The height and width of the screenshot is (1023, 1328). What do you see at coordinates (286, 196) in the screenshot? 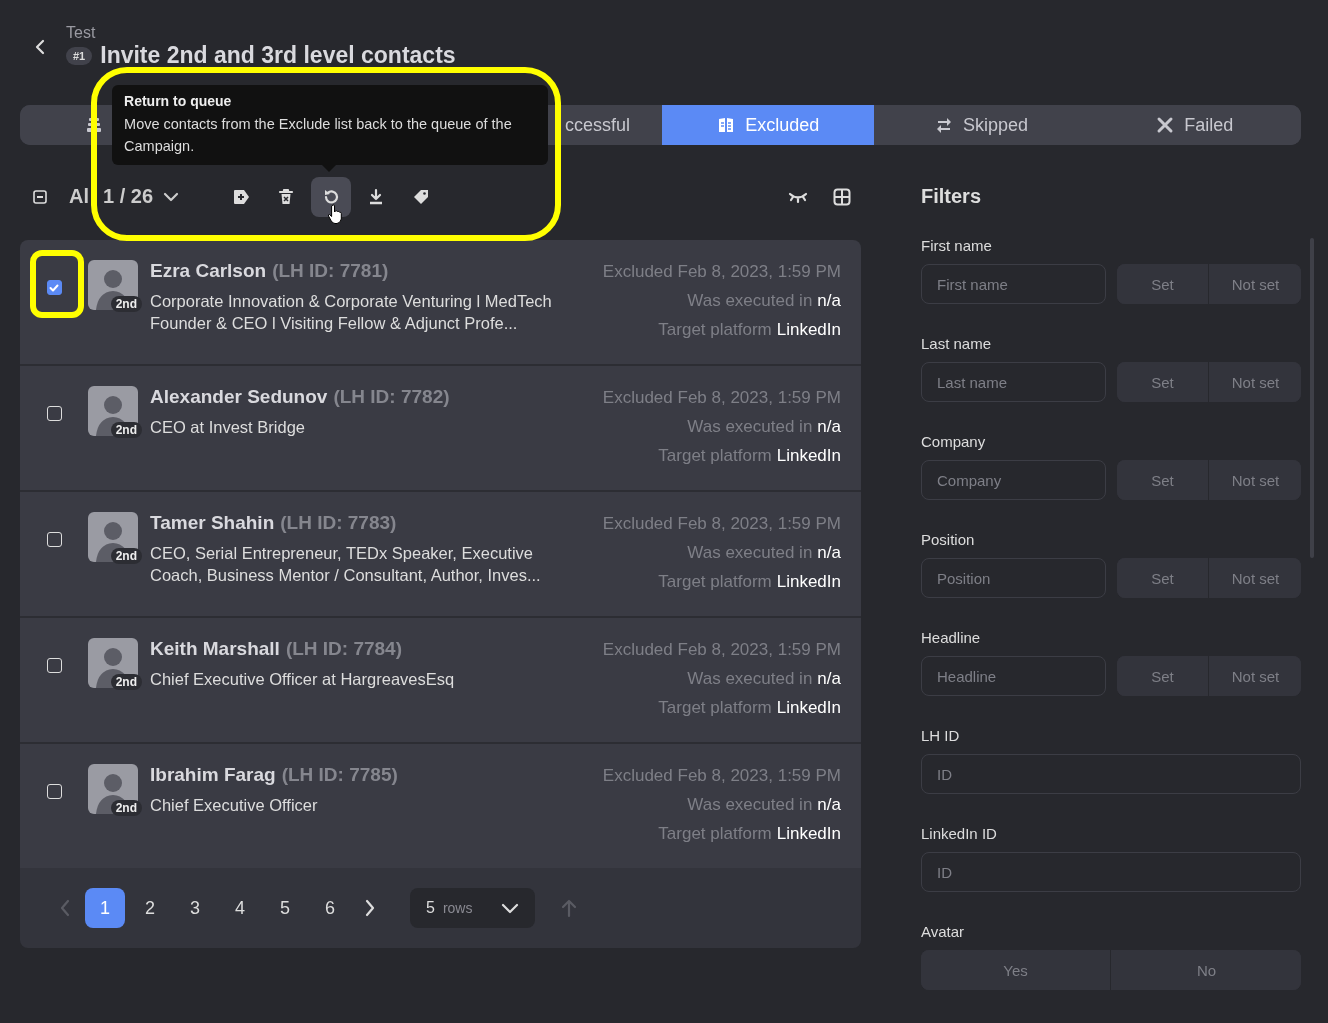
I see `trash-icon` at bounding box center [286, 196].